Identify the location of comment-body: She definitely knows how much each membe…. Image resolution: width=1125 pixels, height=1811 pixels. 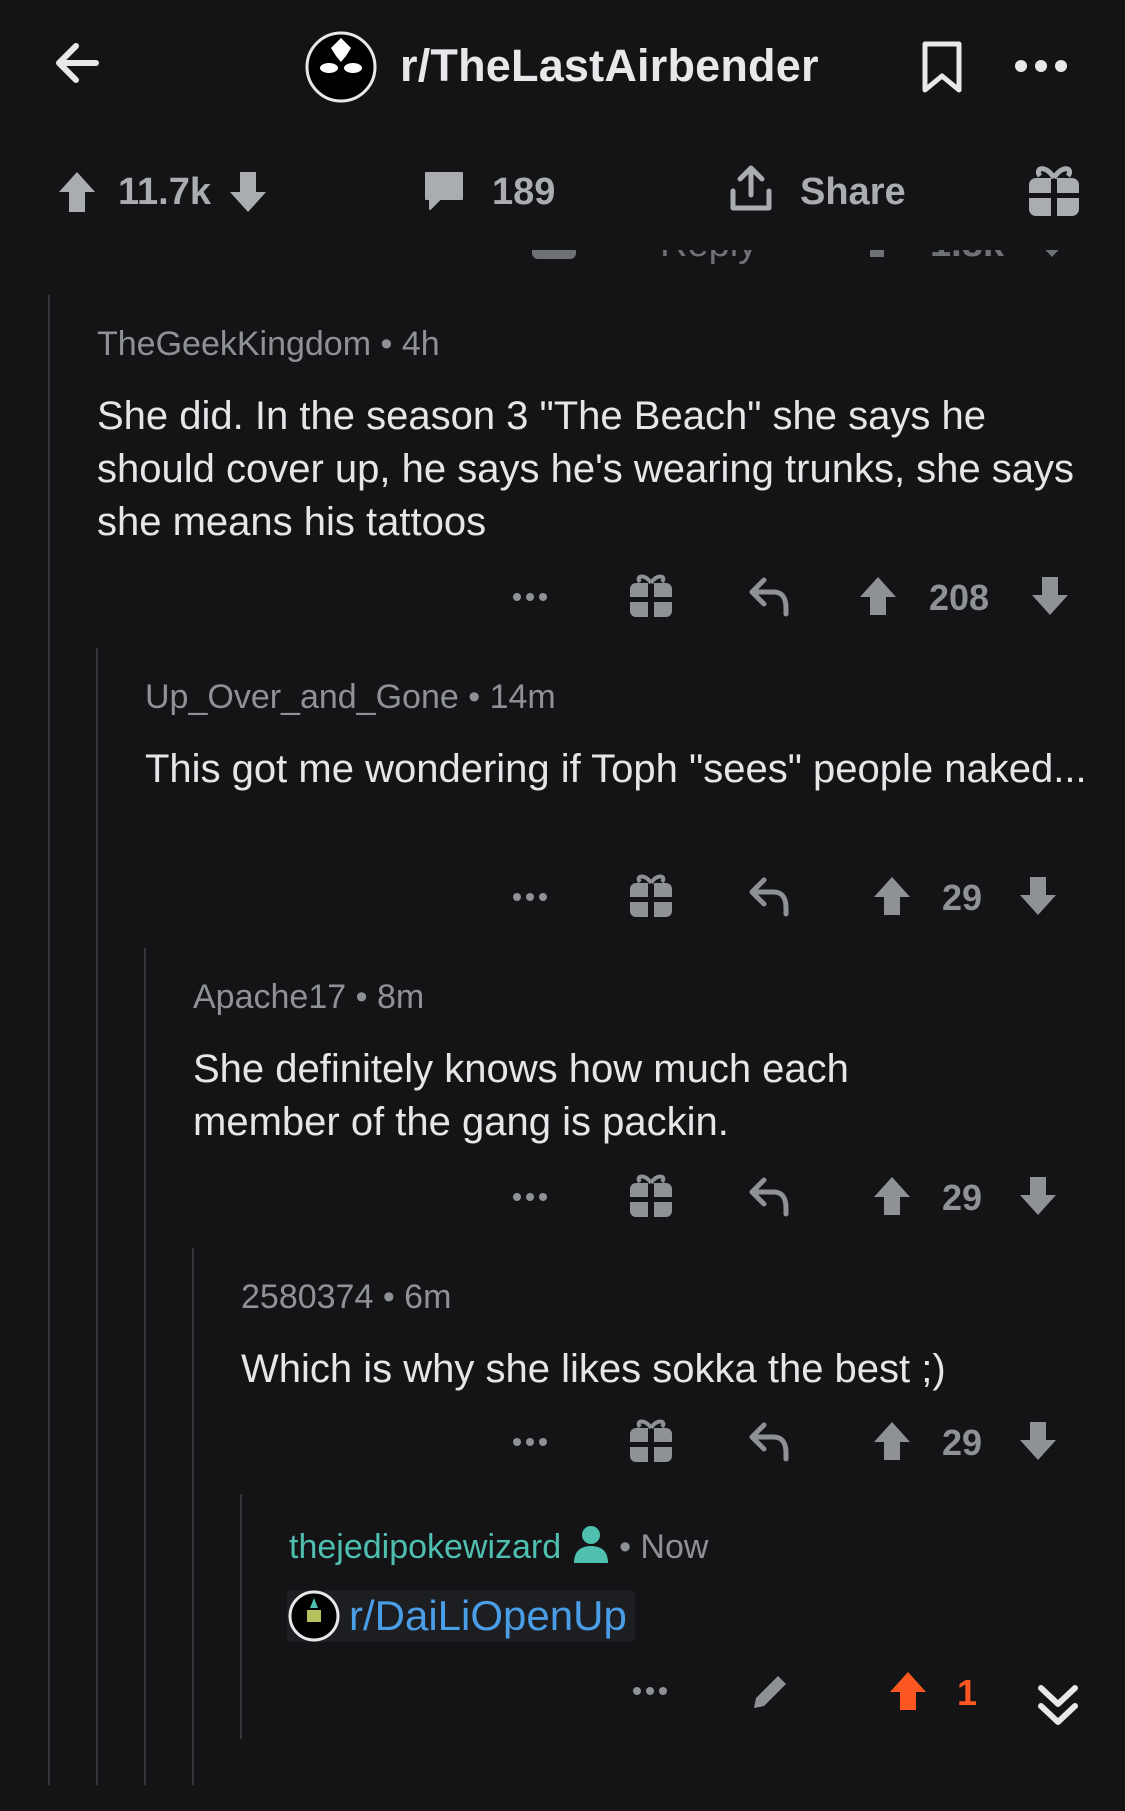
(521, 1095).